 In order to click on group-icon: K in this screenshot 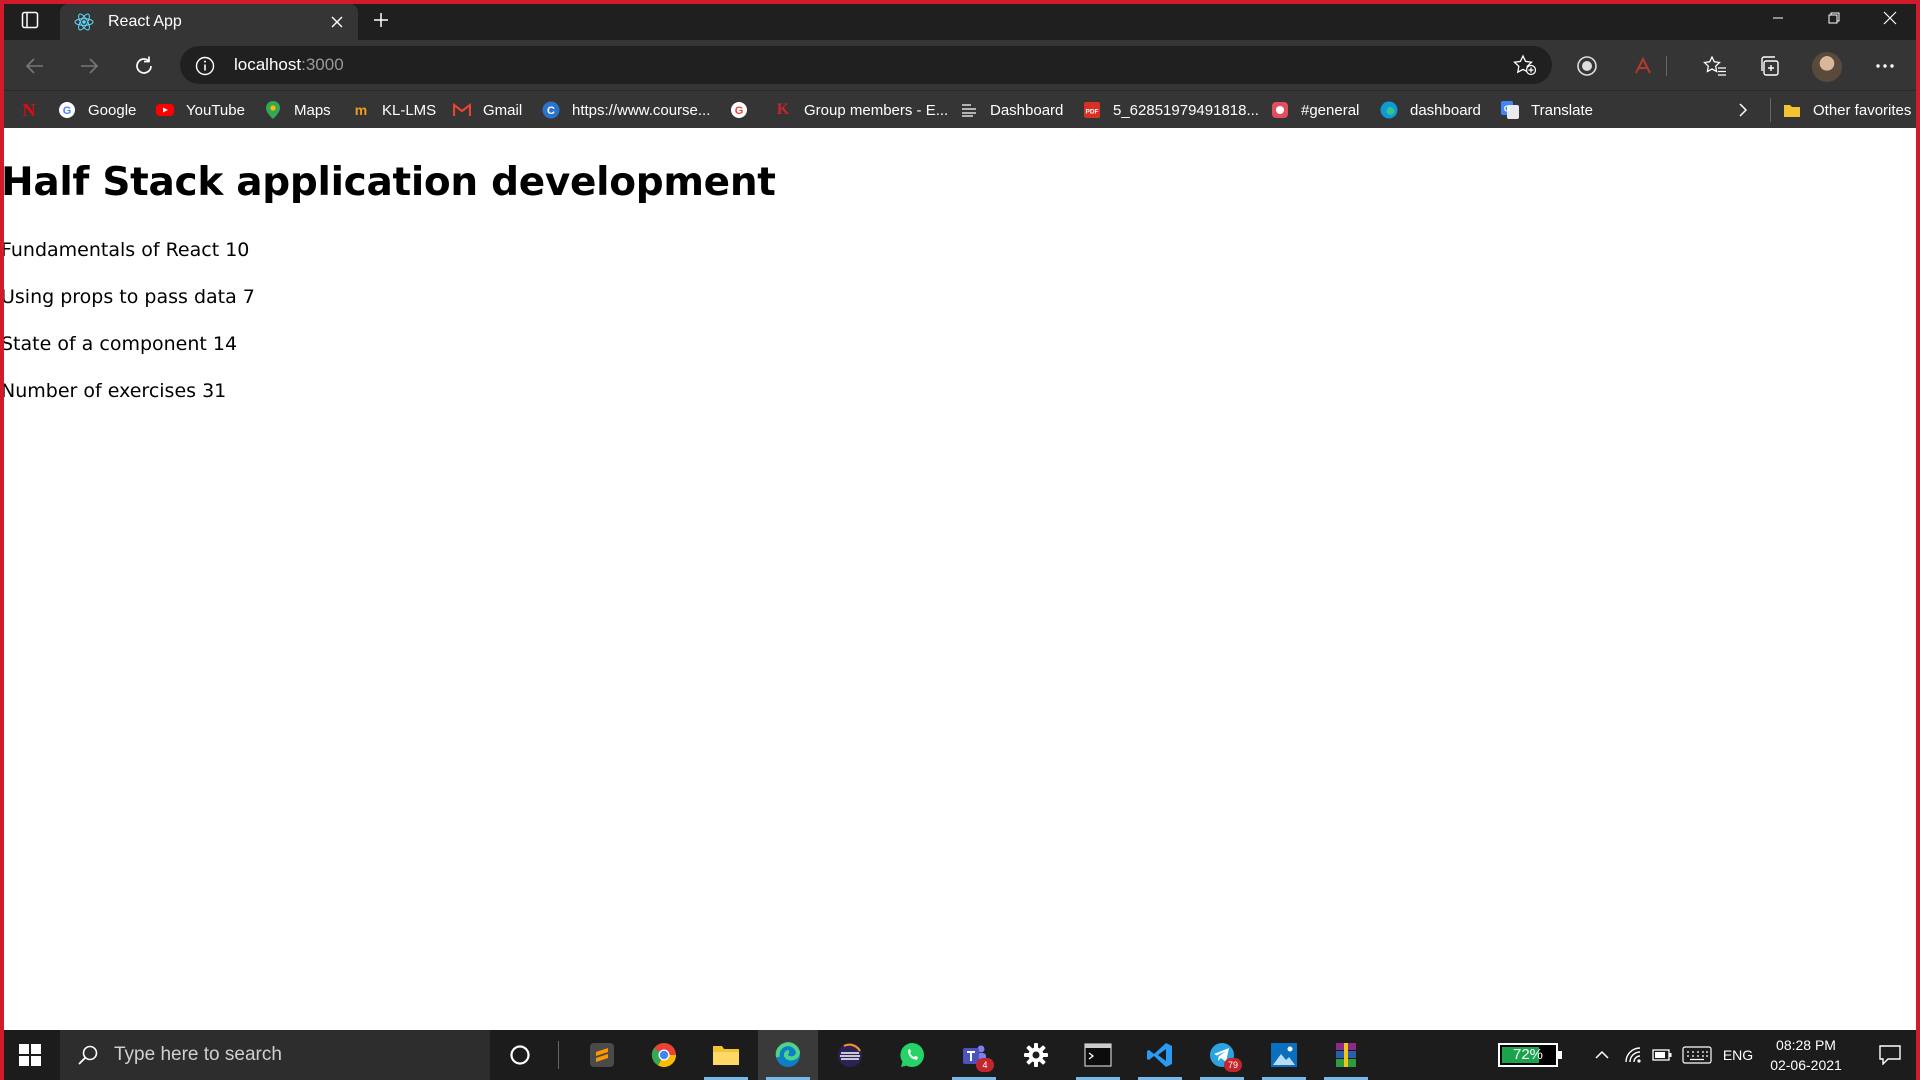, I will do `click(783, 109)`.